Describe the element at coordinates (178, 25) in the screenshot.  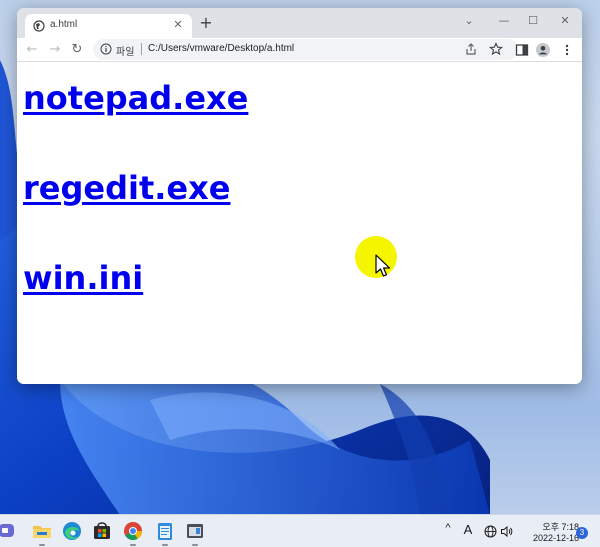
I see `tab-close-icon: ✕` at that location.